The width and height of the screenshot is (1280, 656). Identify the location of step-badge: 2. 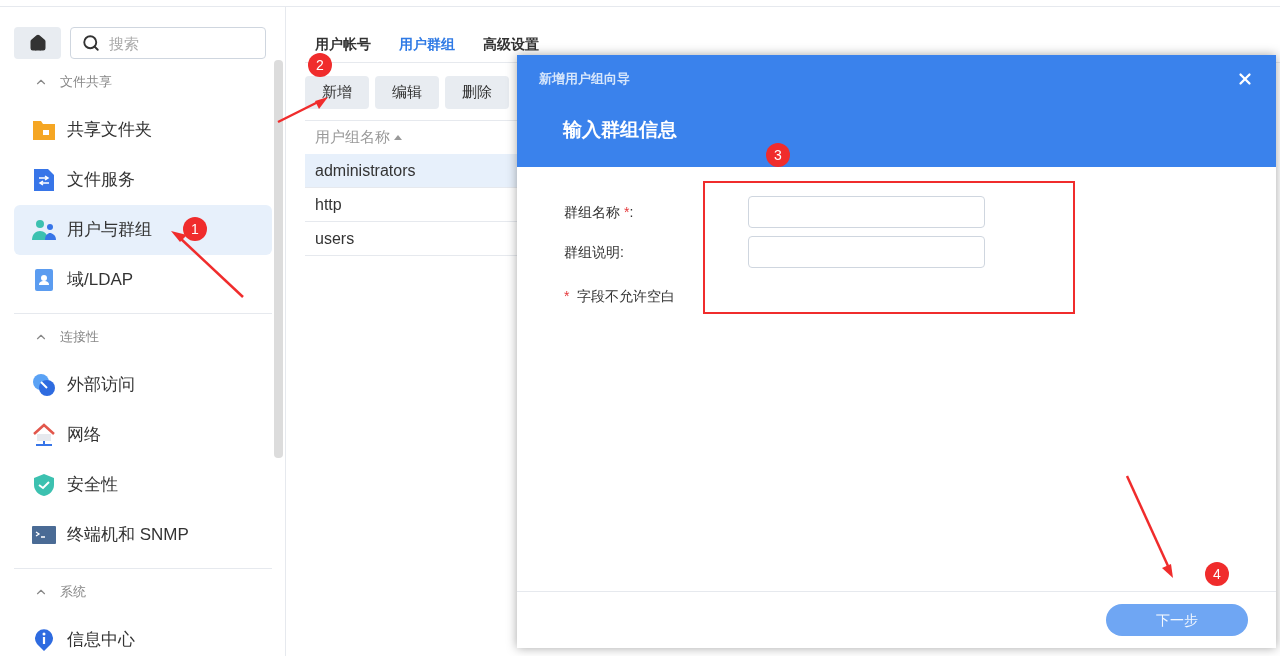
(320, 65).